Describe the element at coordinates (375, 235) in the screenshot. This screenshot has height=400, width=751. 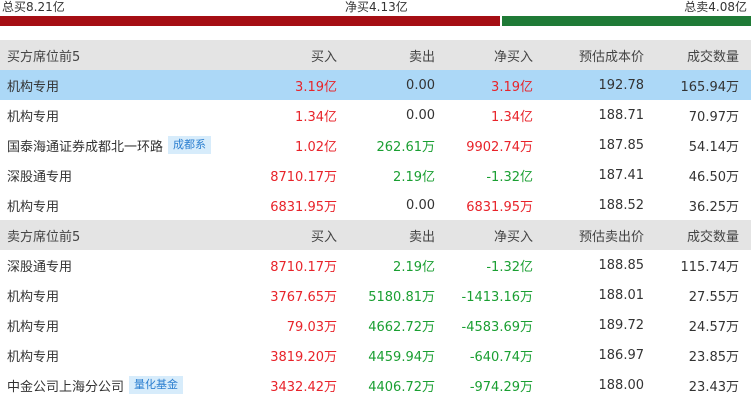
I see `sell-section-header: 卖方席位前5 买入 卖出 净买入 预估卖出价 成交数量` at that location.